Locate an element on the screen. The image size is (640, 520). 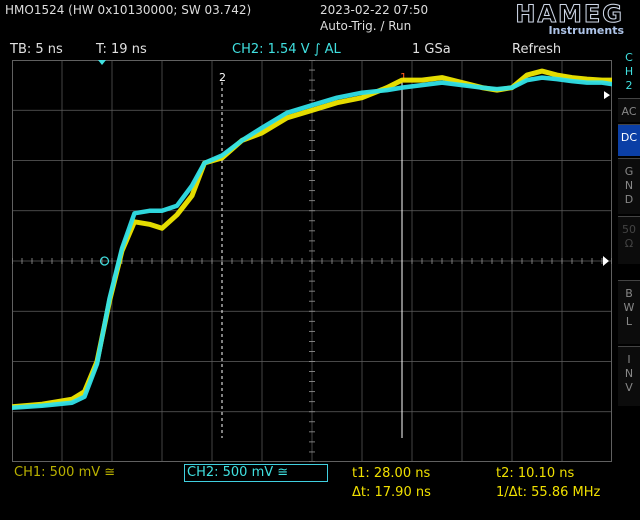
side-button-ac: AC is located at coordinates (629, 110).